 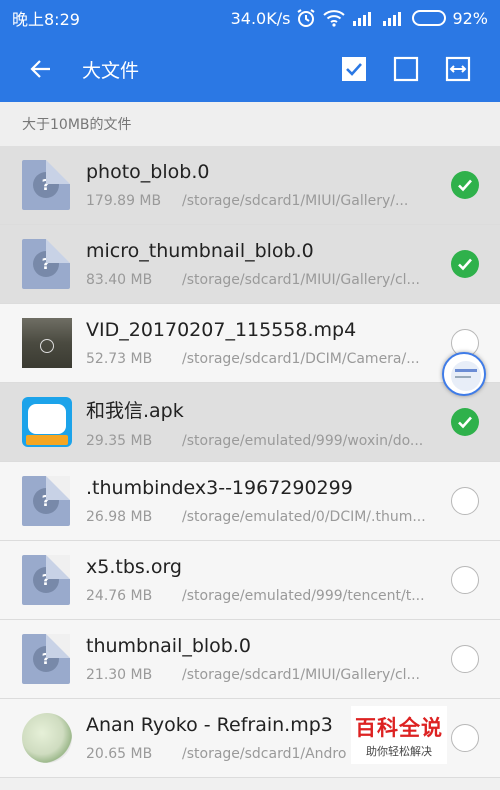 I want to click on file-name: VID_20170207_115558.mp4, so click(x=221, y=330).